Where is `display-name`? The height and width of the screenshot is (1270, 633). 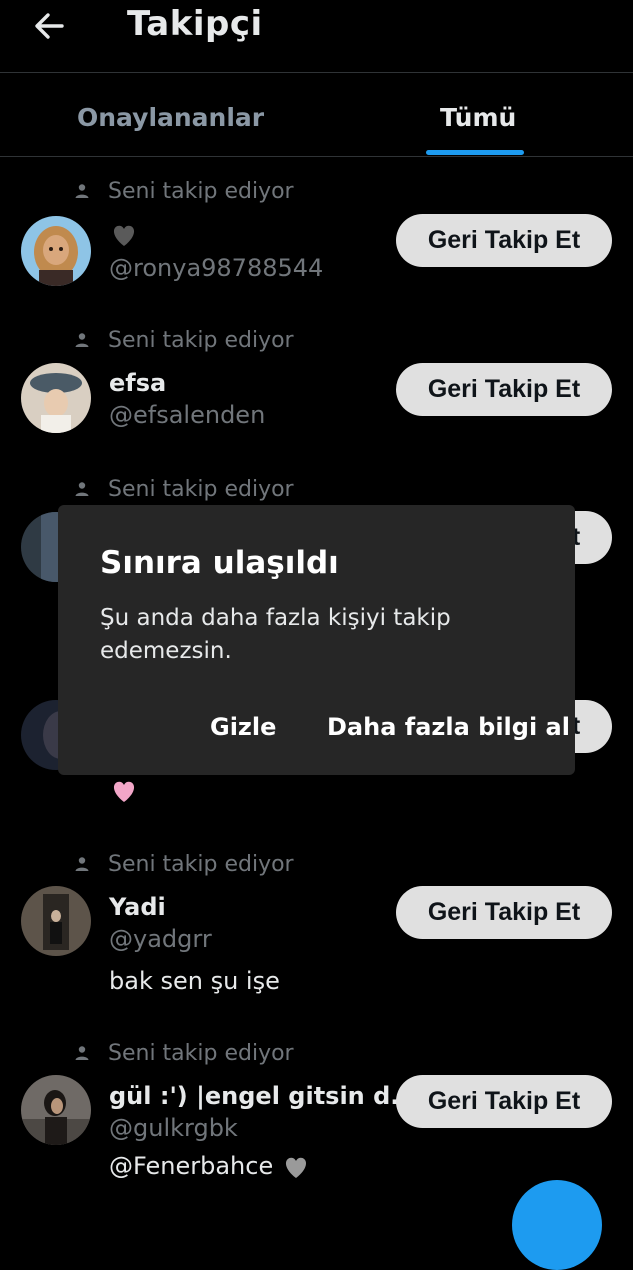
display-name is located at coordinates (124, 235).